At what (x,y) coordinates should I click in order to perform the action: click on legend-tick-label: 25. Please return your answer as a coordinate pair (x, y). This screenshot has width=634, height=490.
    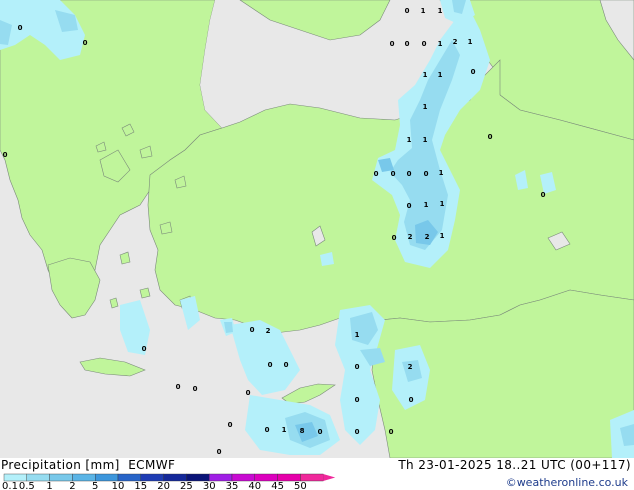
    Looking at the image, I should click on (186, 485).